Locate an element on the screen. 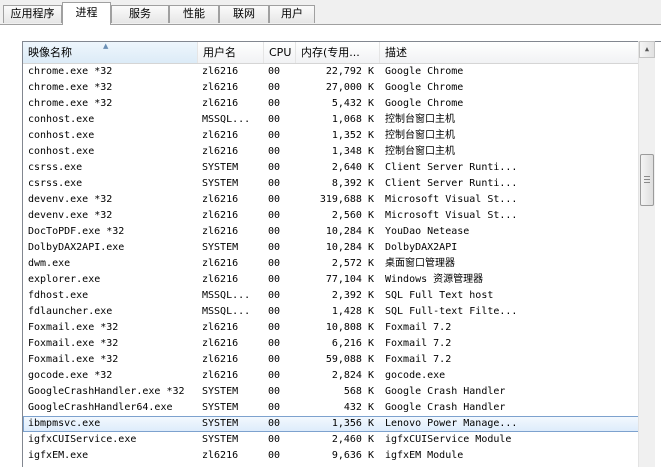 The height and width of the screenshot is (467, 661). table-row: conhost.exe MSSQL... 00 1,068 K 控制台窗口主机 is located at coordinates (331, 120).